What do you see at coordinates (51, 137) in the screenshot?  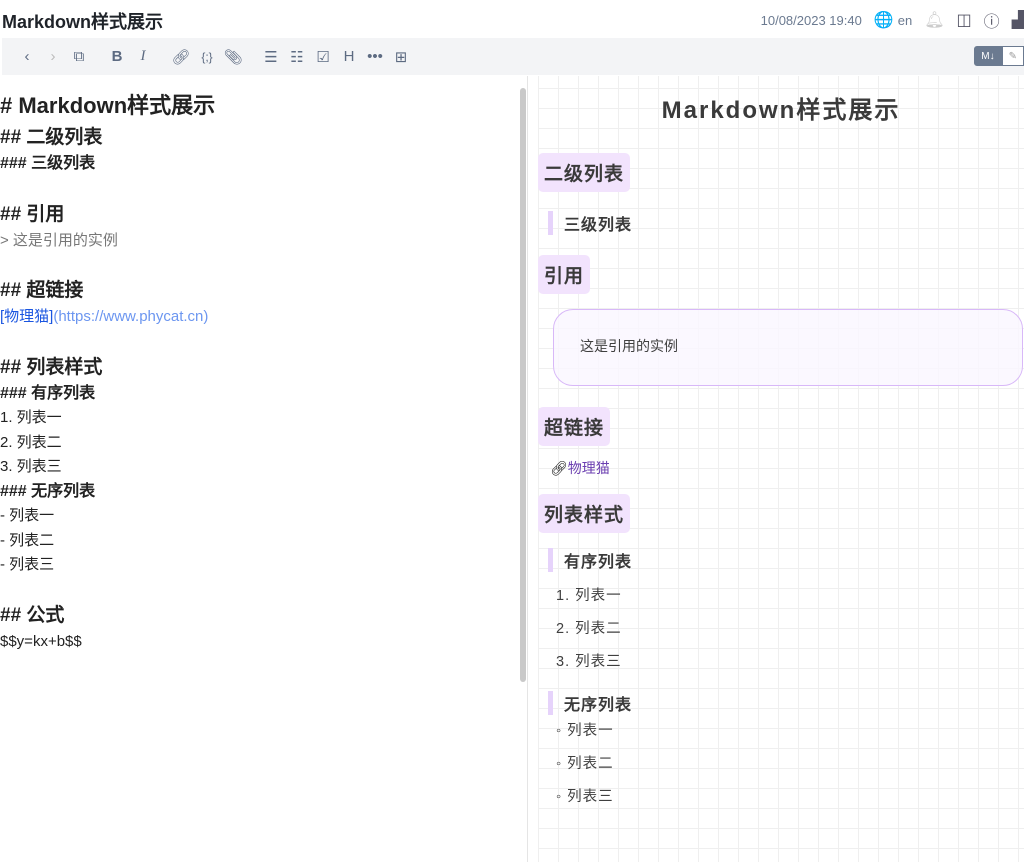 I see `editor-line: ## 二级列表` at bounding box center [51, 137].